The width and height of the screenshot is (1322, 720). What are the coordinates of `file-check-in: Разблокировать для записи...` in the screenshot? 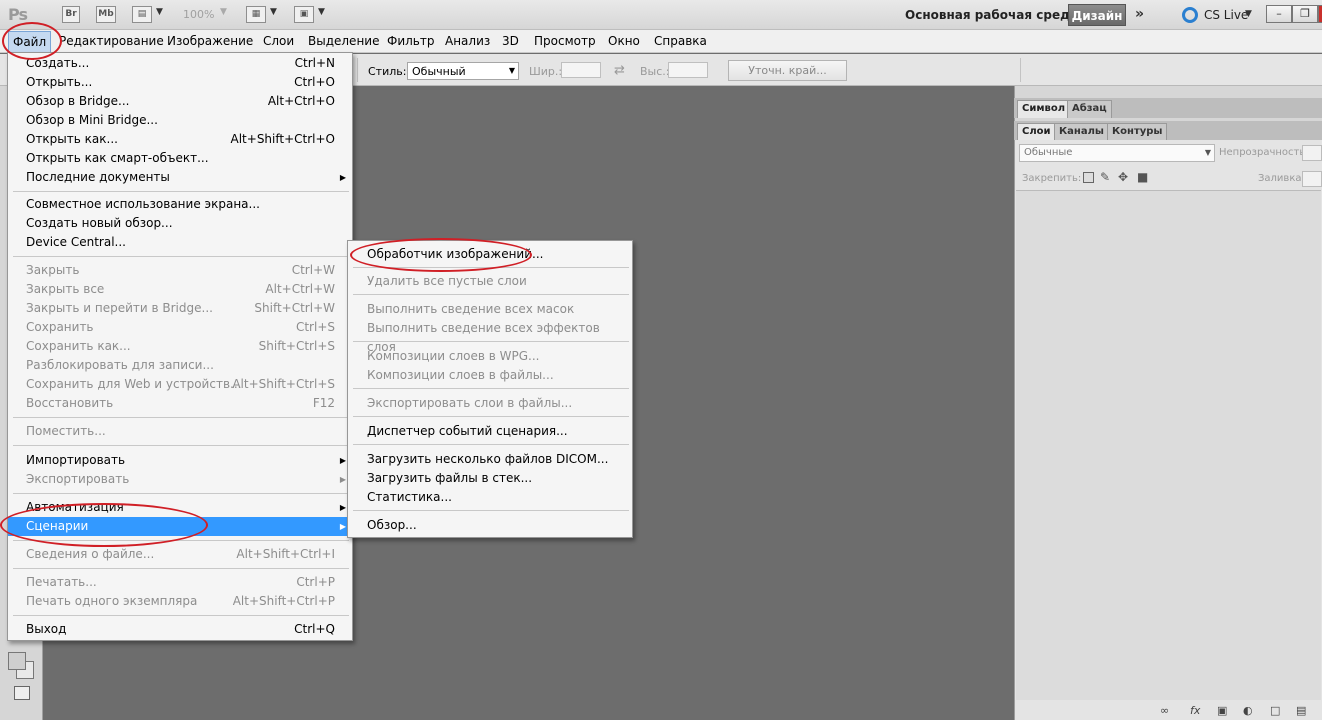 It's located at (180, 365).